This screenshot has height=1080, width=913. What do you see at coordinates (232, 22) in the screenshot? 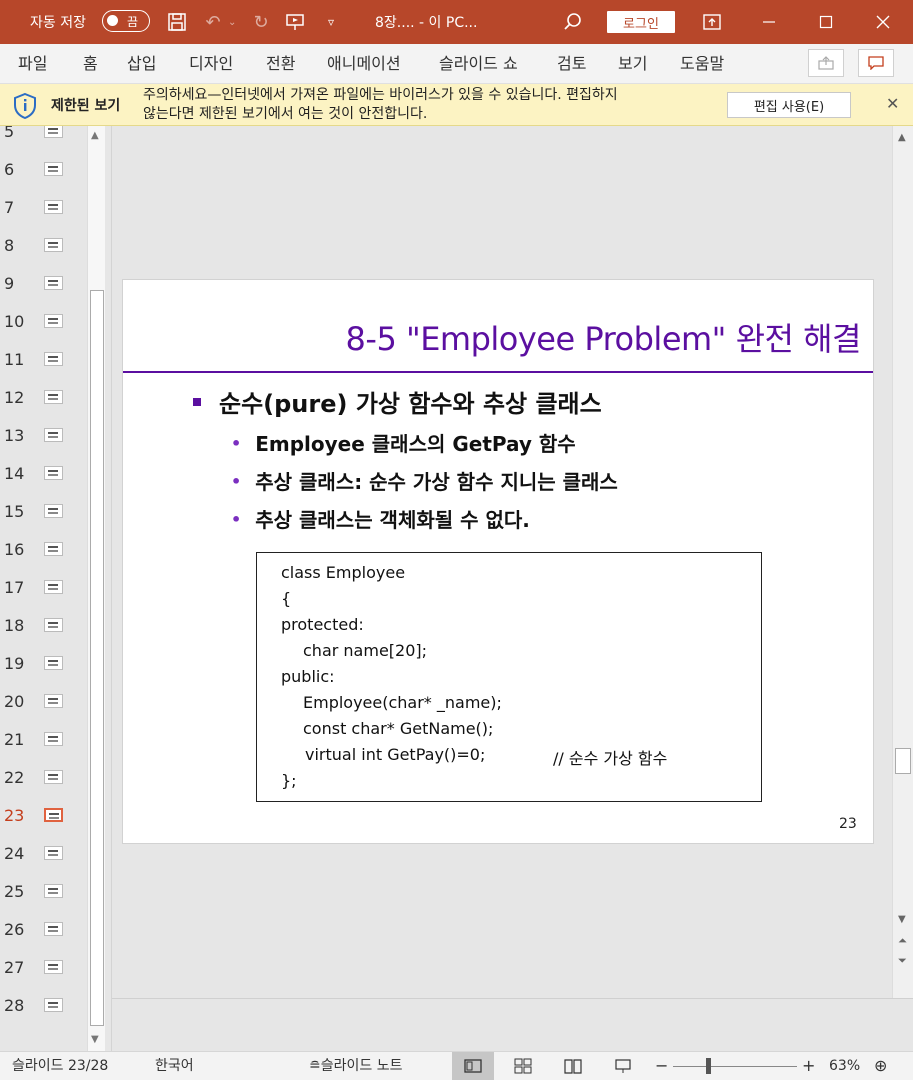
I see `undo-dropdown-icon: ⌄` at bounding box center [232, 22].